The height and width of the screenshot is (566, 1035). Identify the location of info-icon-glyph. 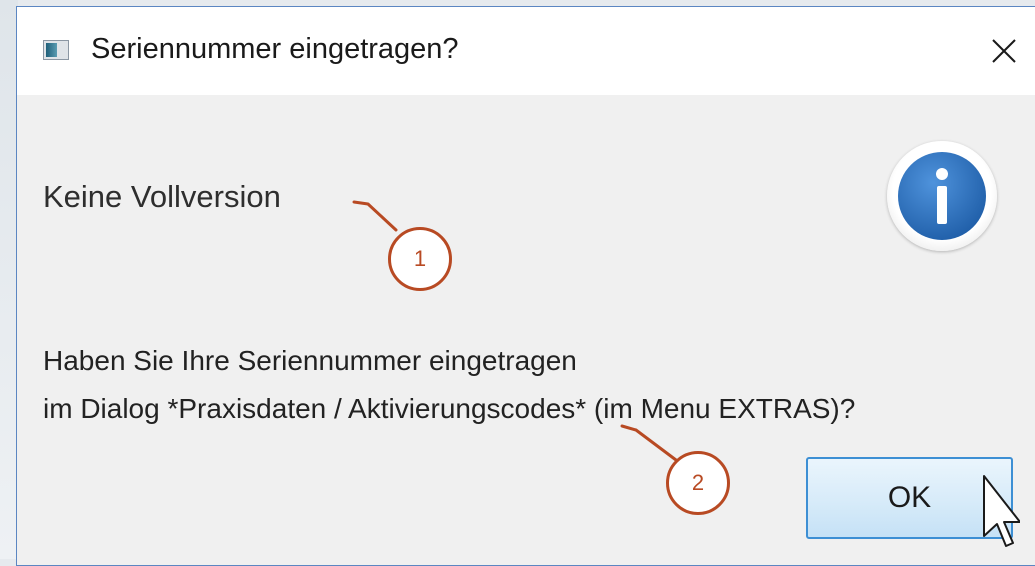
(942, 196).